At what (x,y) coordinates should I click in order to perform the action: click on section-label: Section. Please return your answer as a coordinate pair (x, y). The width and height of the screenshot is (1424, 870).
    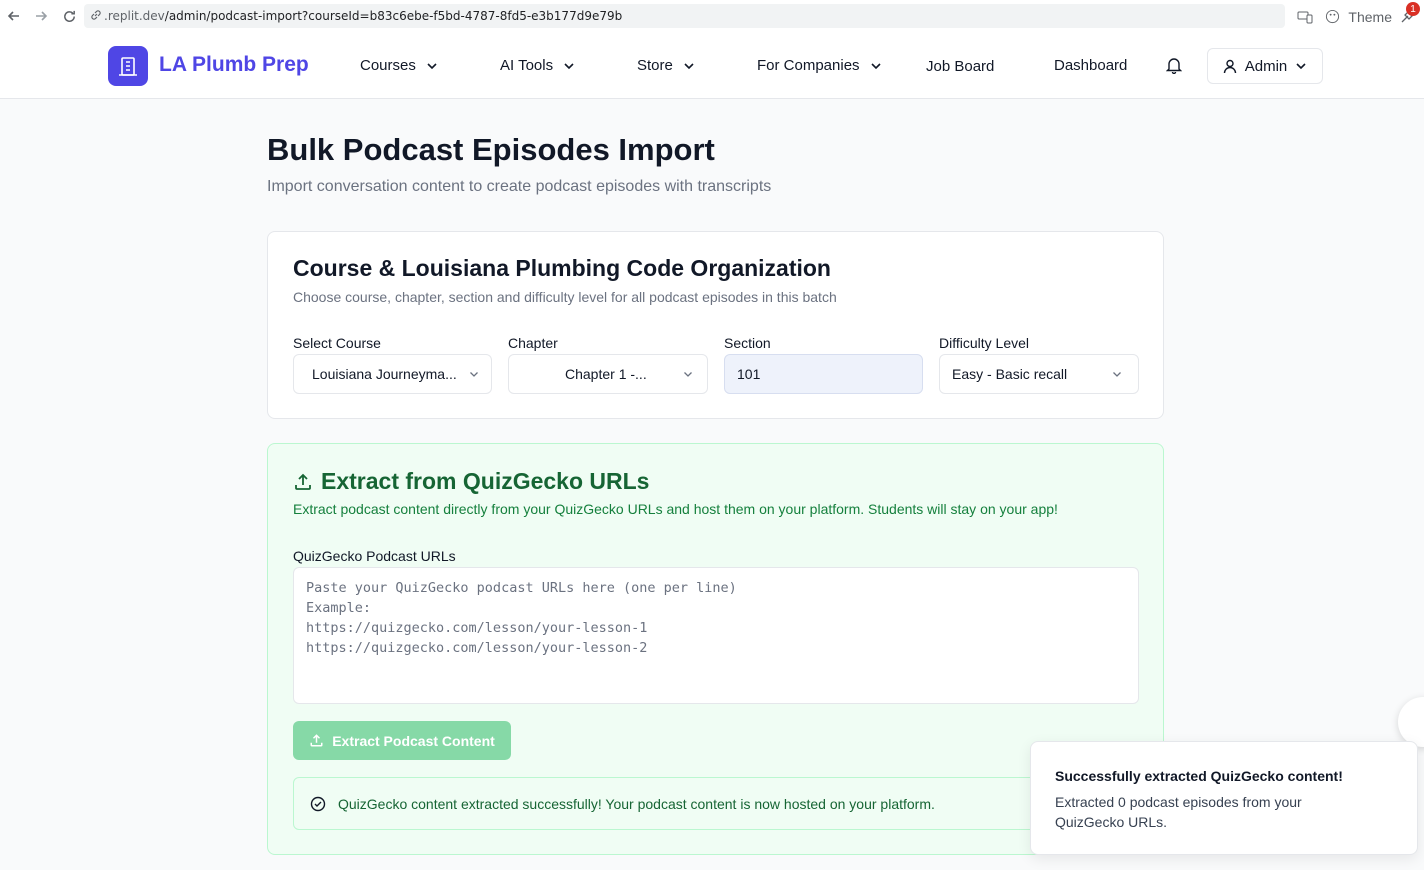
    Looking at the image, I should click on (747, 343).